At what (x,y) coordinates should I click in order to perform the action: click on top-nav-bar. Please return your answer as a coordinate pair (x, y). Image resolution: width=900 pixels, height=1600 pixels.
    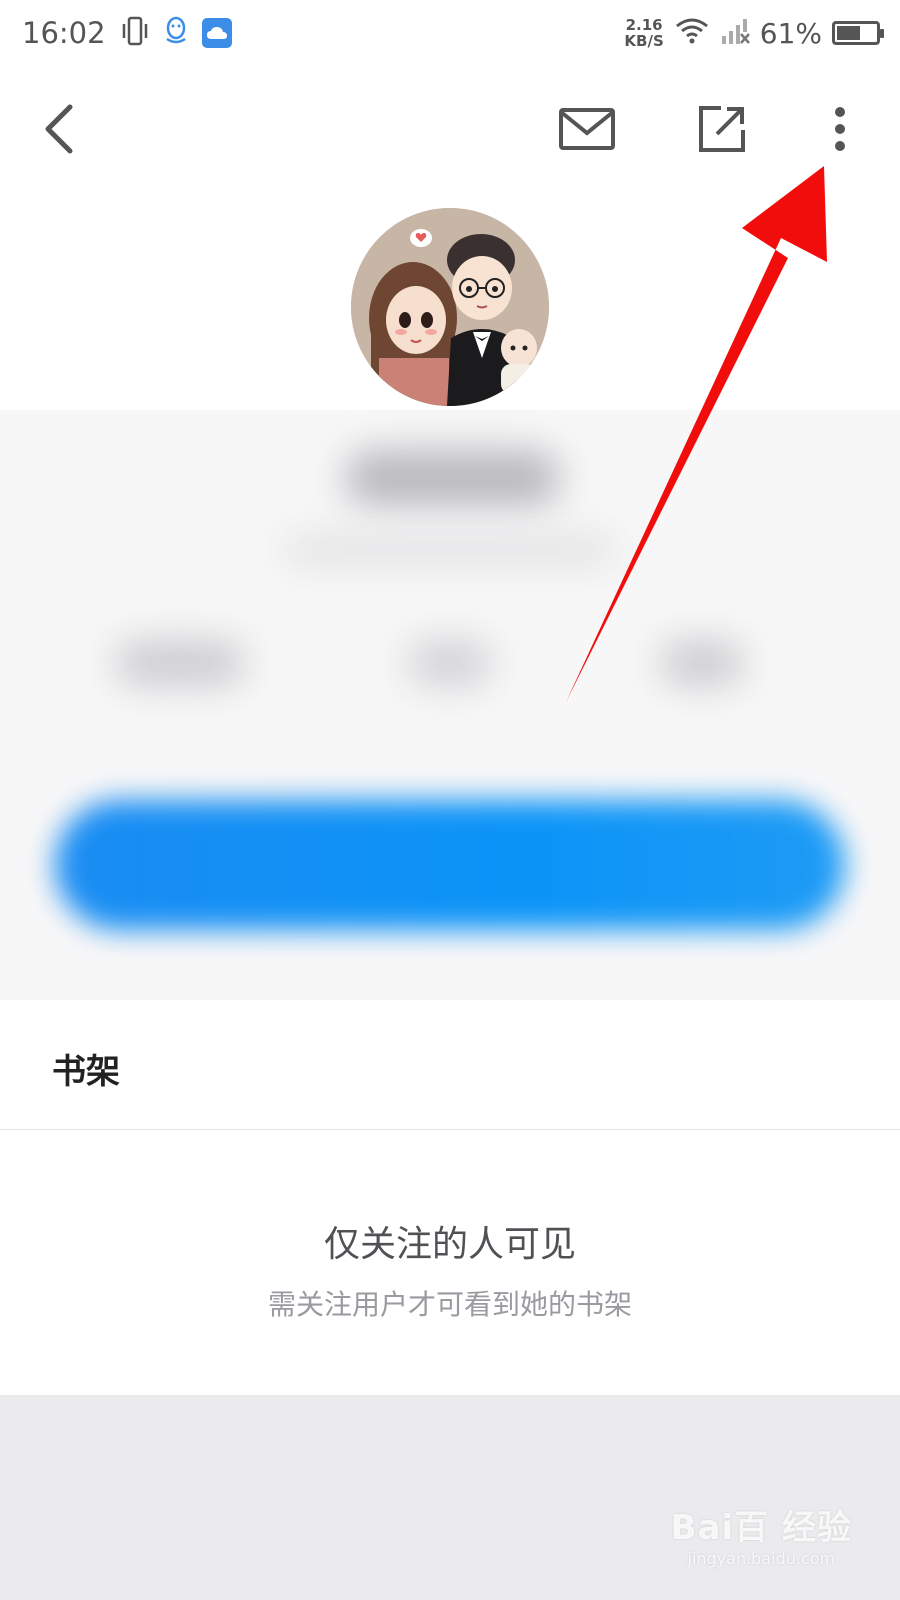
    Looking at the image, I should click on (450, 131).